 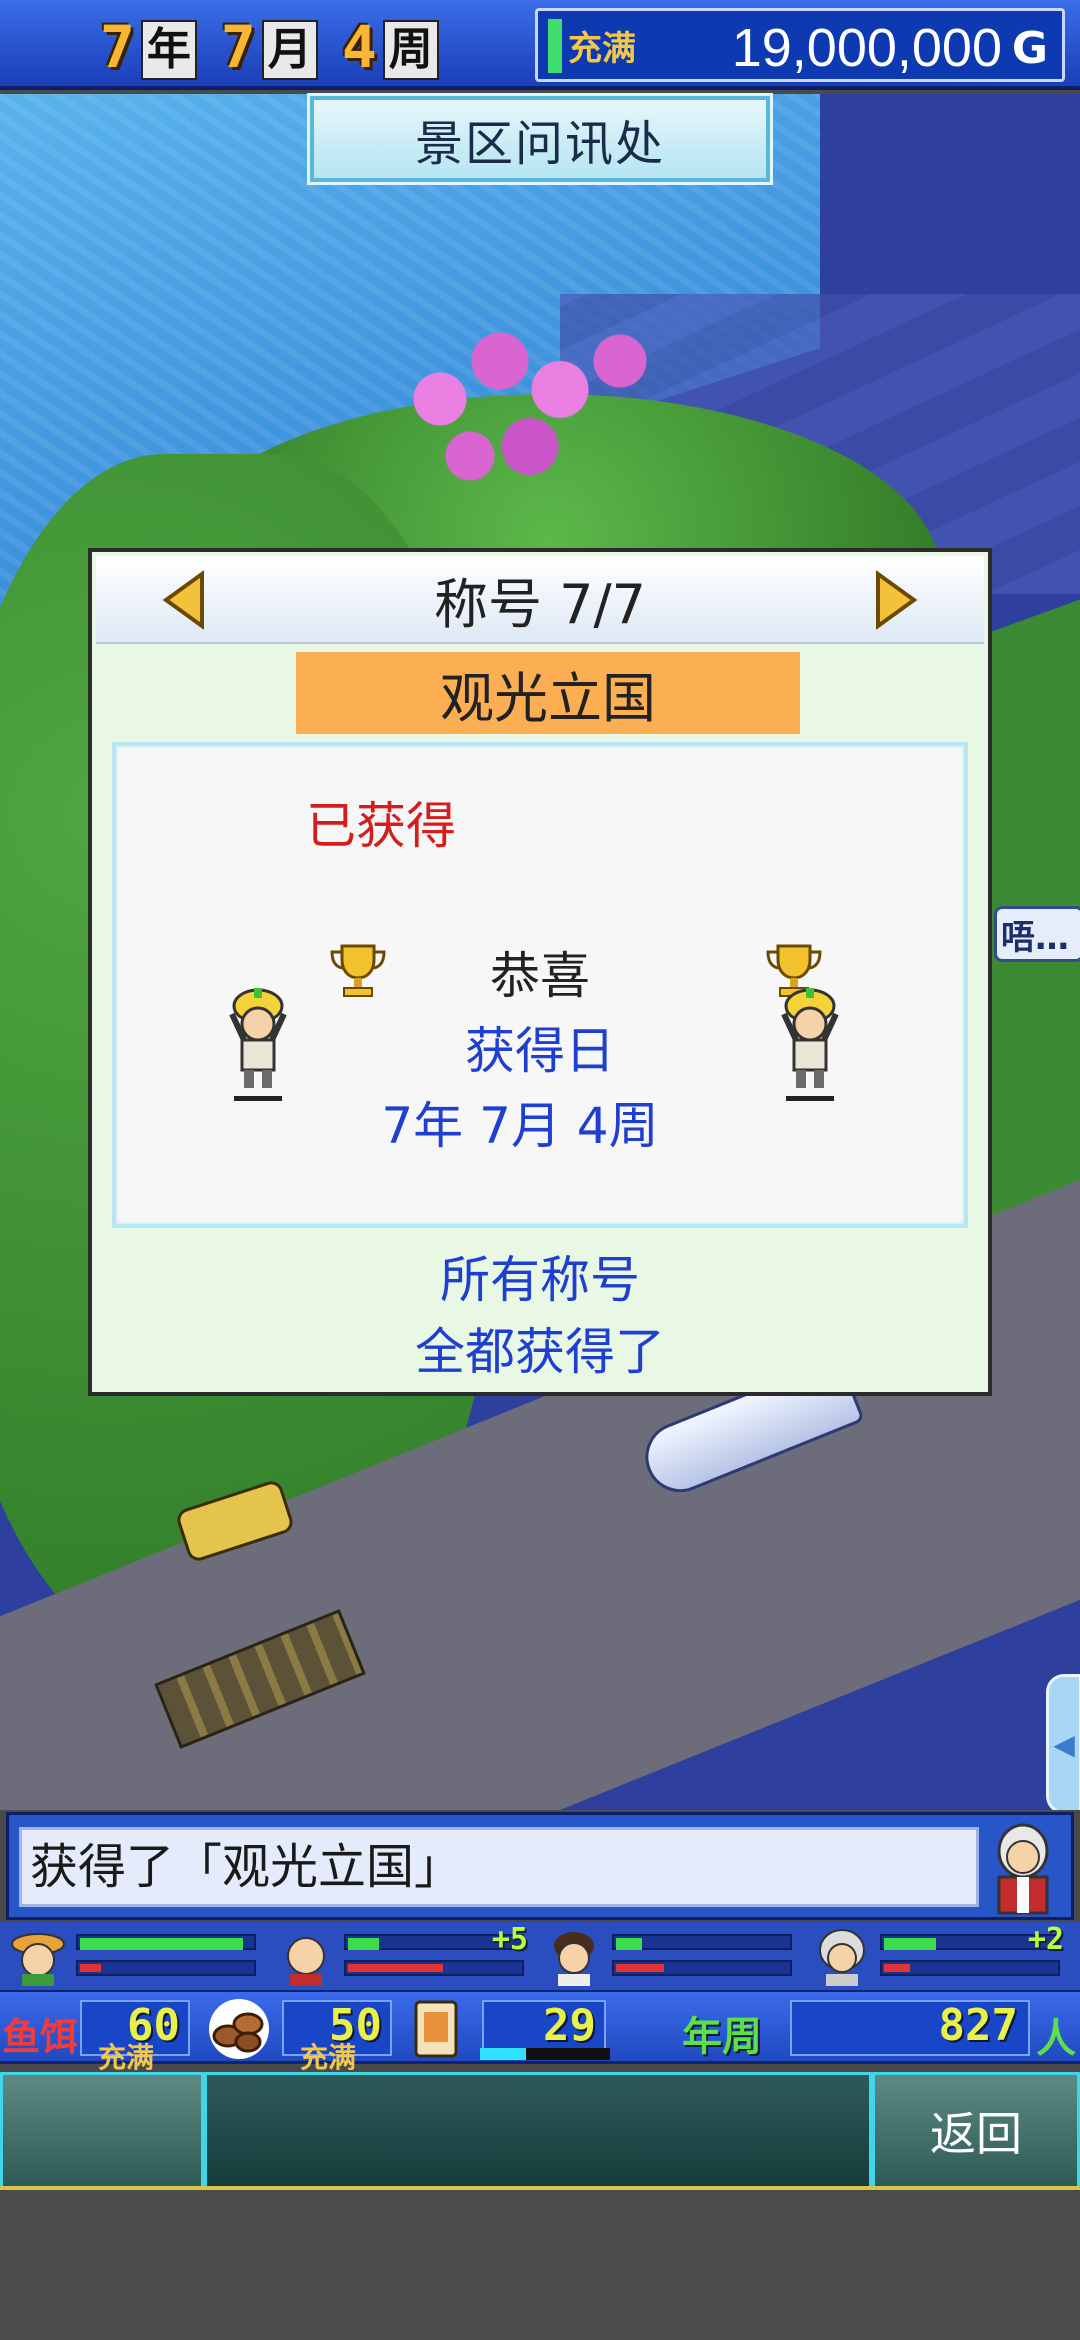 What do you see at coordinates (168, 50) in the screenshot?
I see `year-unit: 年` at bounding box center [168, 50].